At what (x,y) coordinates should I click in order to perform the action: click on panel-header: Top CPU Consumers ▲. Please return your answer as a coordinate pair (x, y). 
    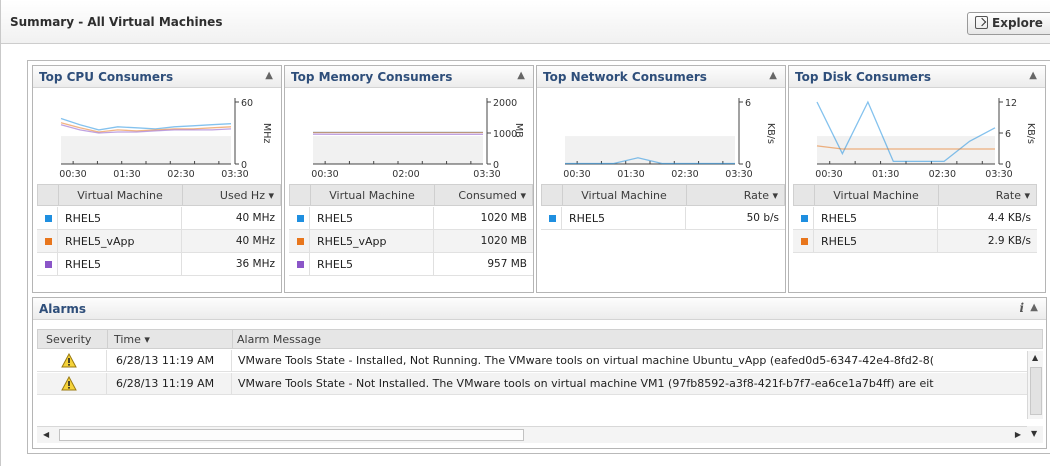
    Looking at the image, I should click on (157, 77).